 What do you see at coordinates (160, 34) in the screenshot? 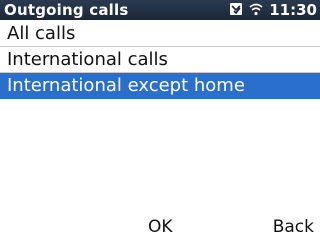
I see `option-all-calls: All calls` at bounding box center [160, 34].